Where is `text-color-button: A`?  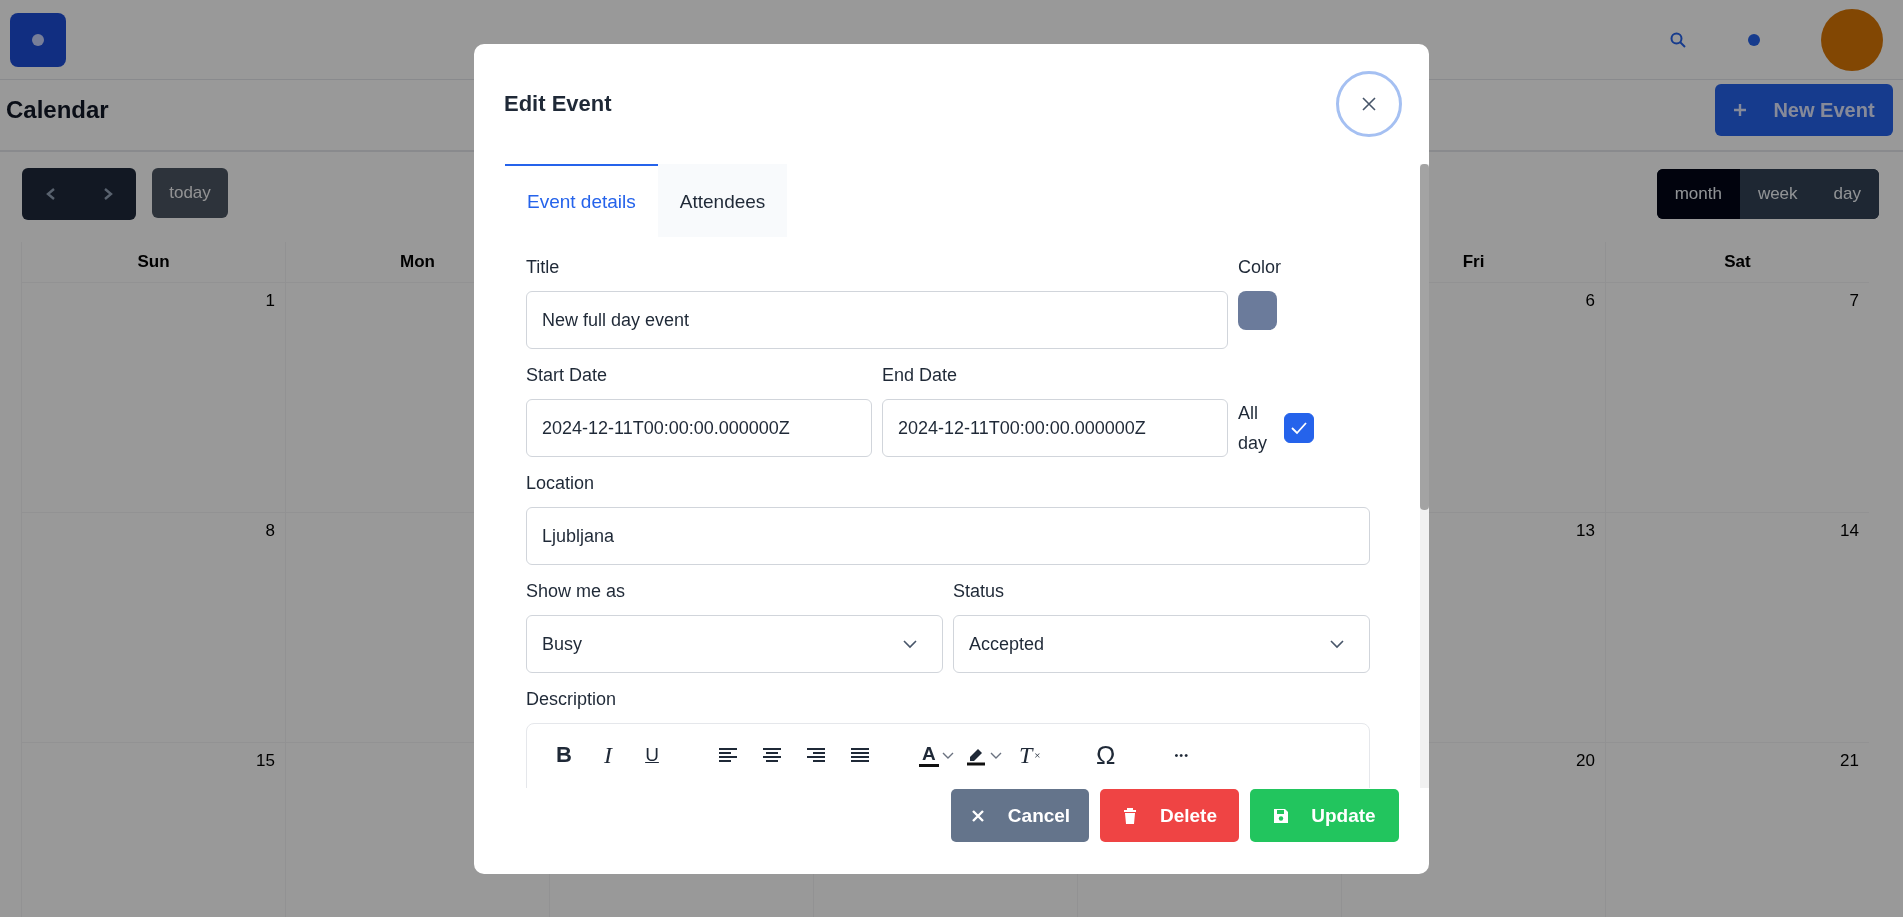
text-color-button: A is located at coordinates (937, 755).